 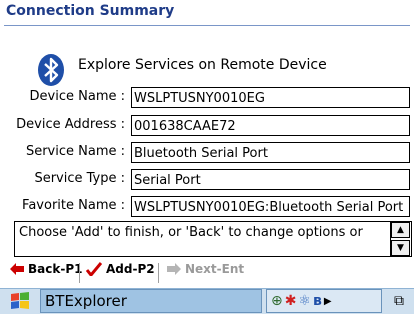 I want to click on back-arrow-icon, so click(x=17, y=269).